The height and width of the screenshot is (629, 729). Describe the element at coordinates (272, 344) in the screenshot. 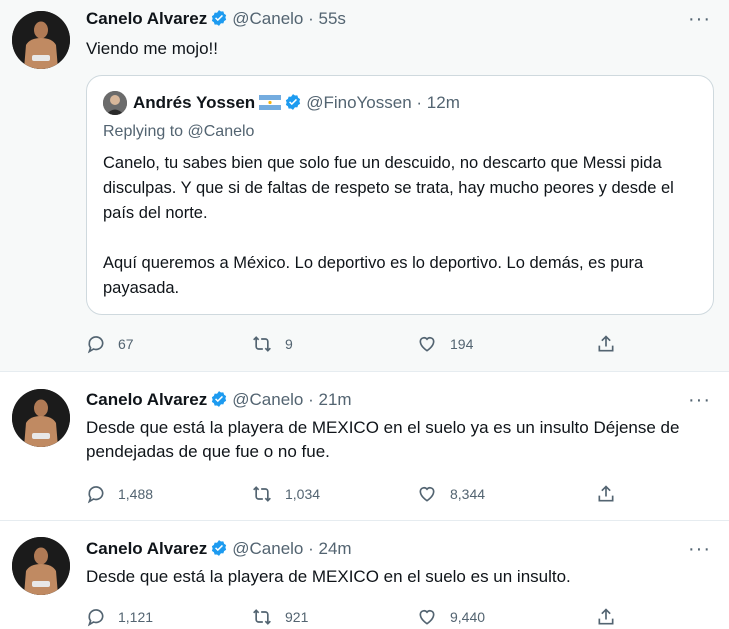

I see `retweet-button: 9` at that location.